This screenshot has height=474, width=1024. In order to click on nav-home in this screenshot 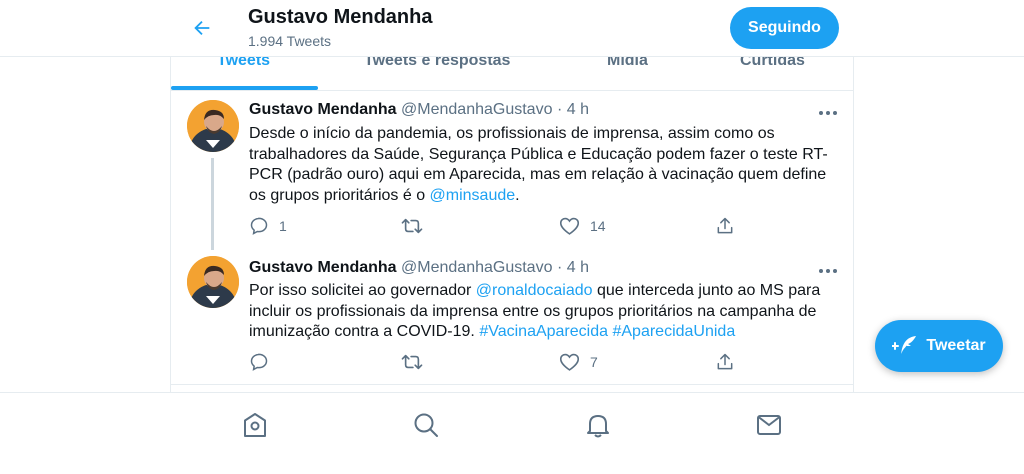, I will do `click(255, 425)`.